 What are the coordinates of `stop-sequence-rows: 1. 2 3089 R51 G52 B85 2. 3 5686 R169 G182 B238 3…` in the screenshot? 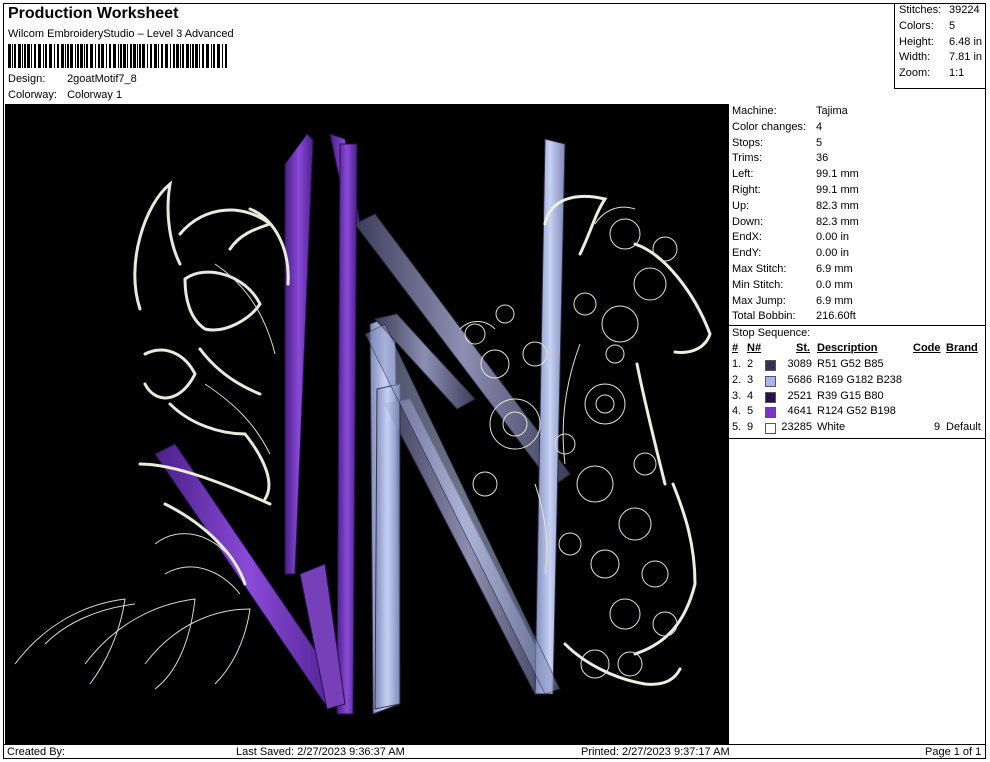 It's located at (857, 396).